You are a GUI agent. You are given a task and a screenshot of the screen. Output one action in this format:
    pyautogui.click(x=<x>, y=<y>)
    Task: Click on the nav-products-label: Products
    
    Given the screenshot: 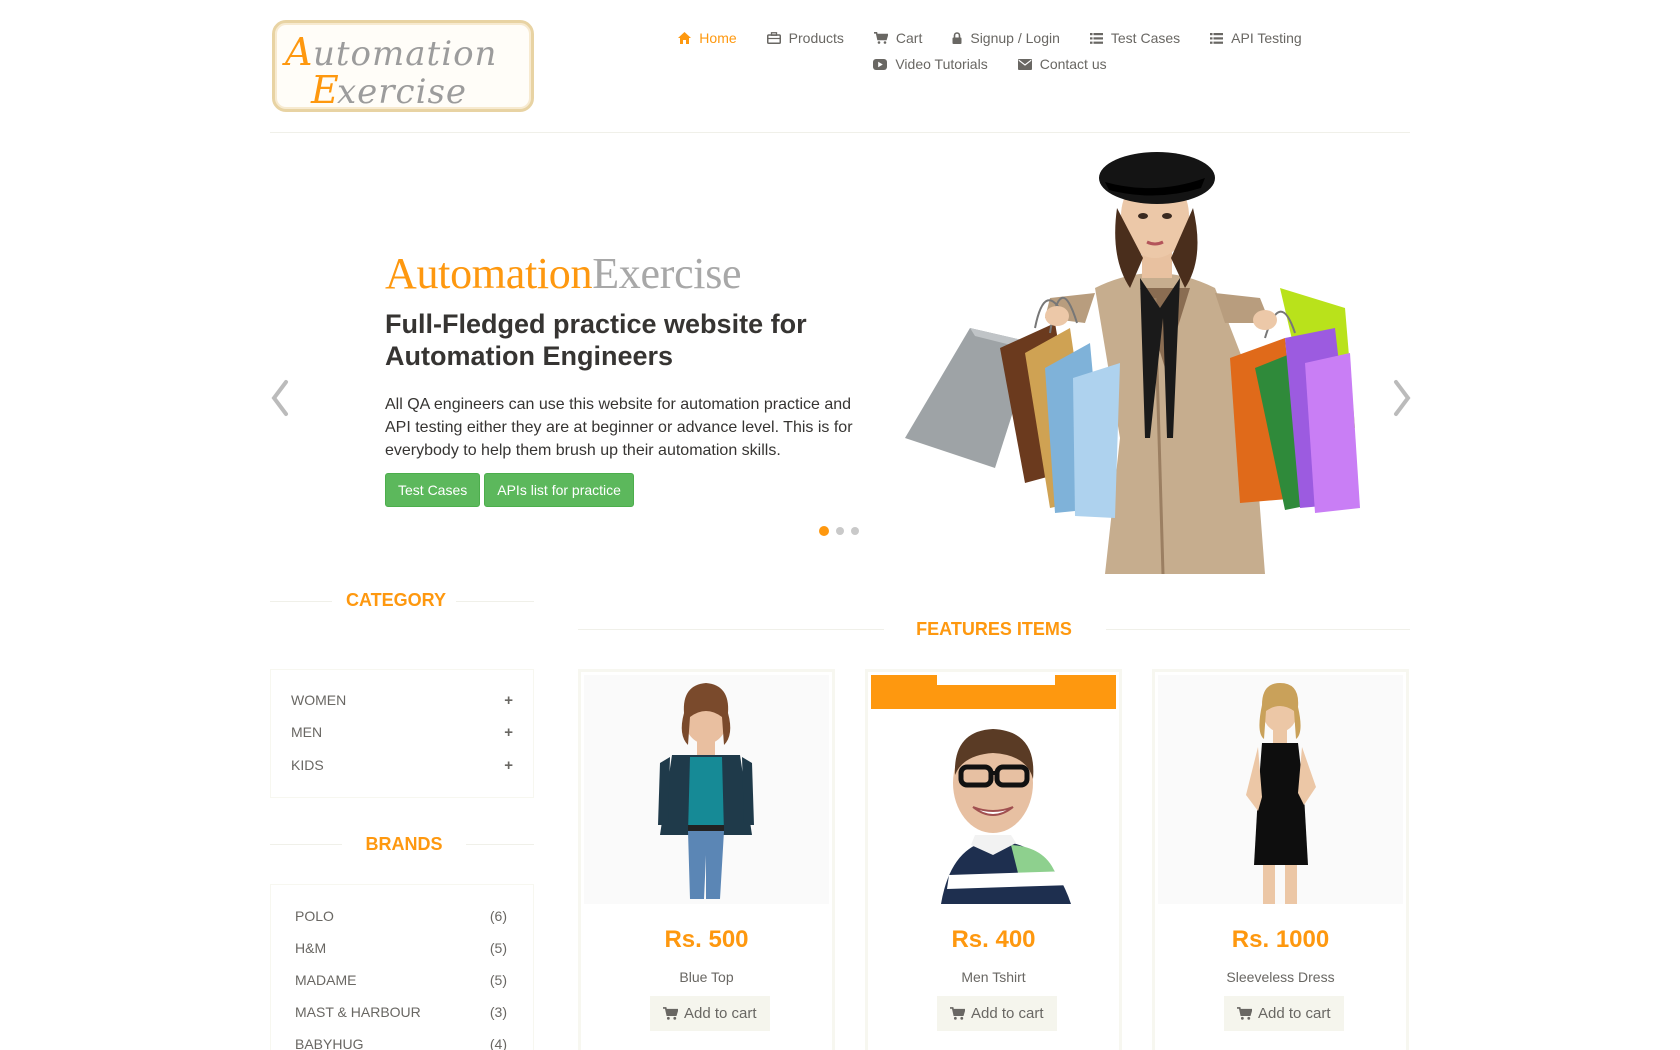 What is the action you would take?
    pyautogui.click(x=816, y=38)
    